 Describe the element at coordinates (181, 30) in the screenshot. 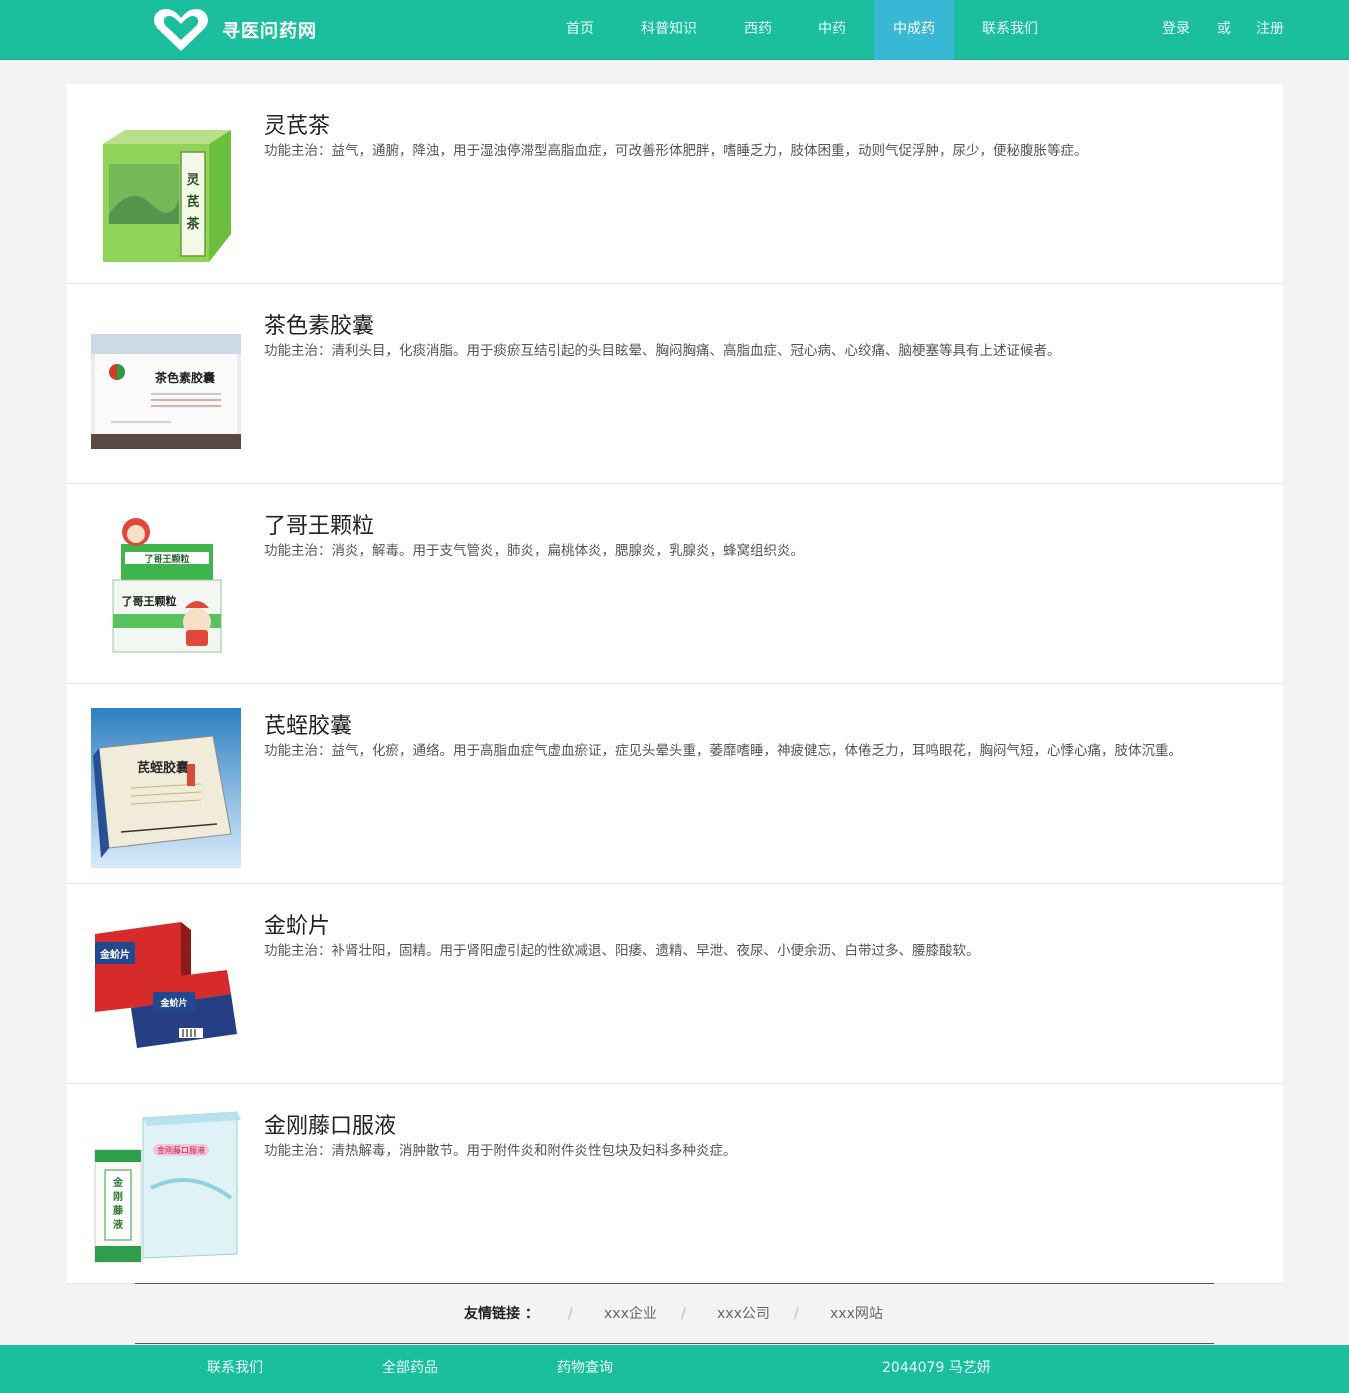

I see `heart-logo-icon` at that location.